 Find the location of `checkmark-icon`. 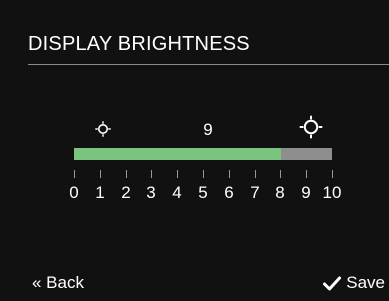

checkmark-icon is located at coordinates (332, 283).